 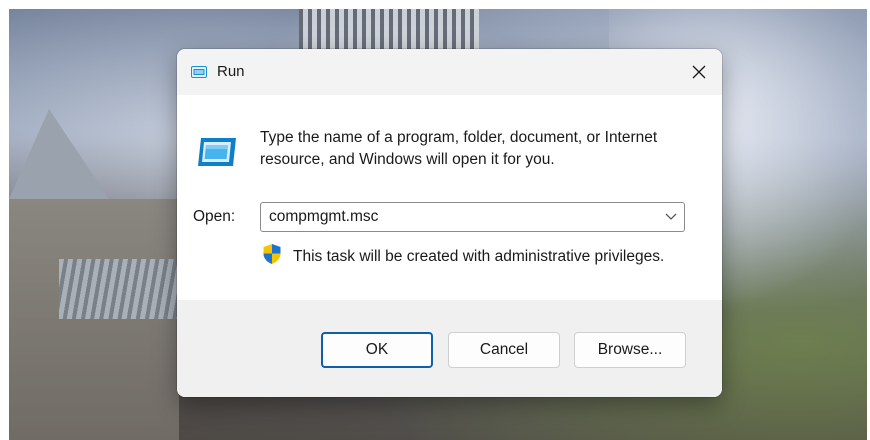 What do you see at coordinates (231, 71) in the screenshot?
I see `dialog-title: Run` at bounding box center [231, 71].